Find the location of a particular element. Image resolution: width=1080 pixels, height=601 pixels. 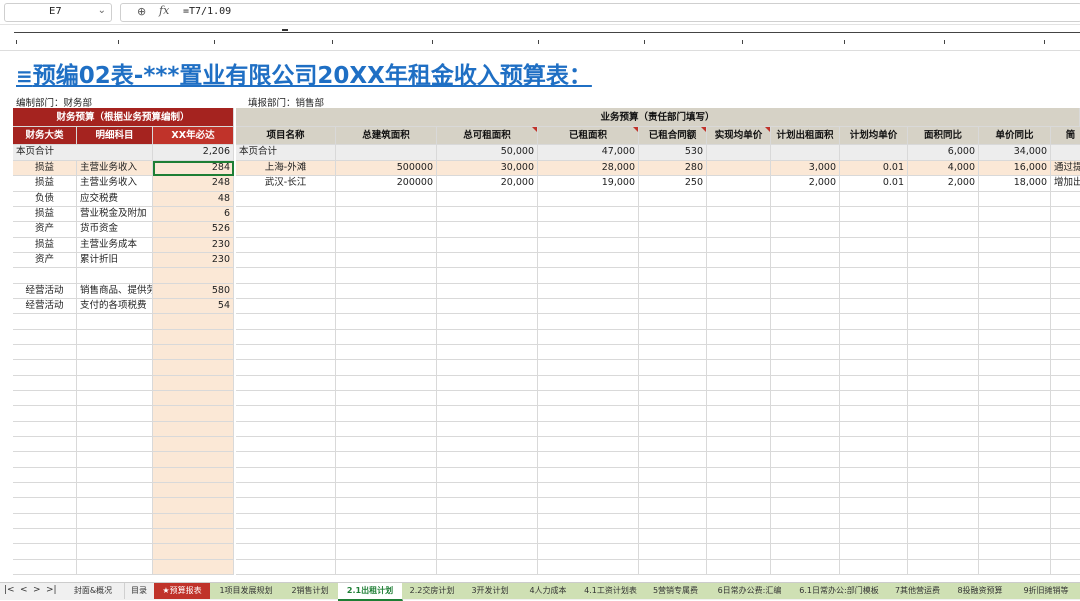

name-box: E7 ⌄ is located at coordinates (58, 12).